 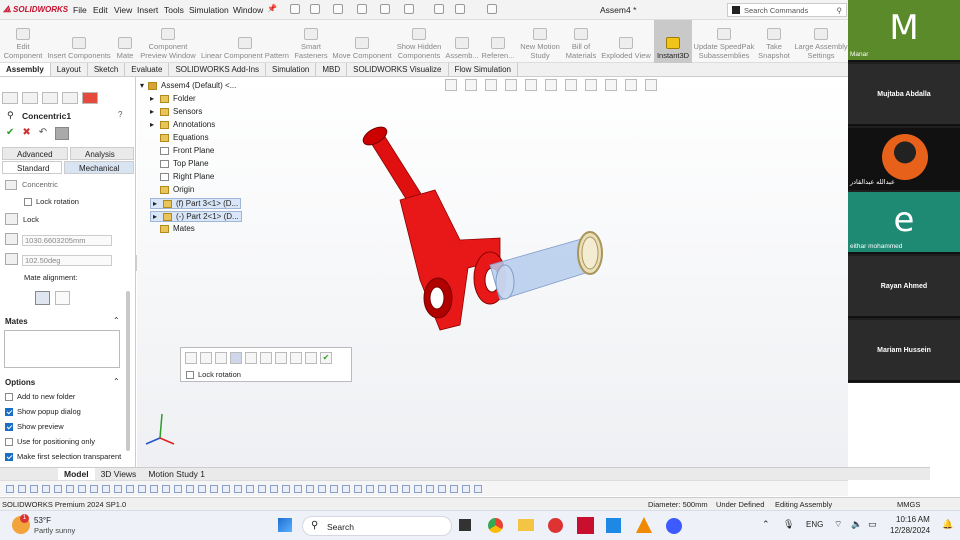 What do you see at coordinates (491, 85) in the screenshot?
I see `previous-view-icon` at bounding box center [491, 85].